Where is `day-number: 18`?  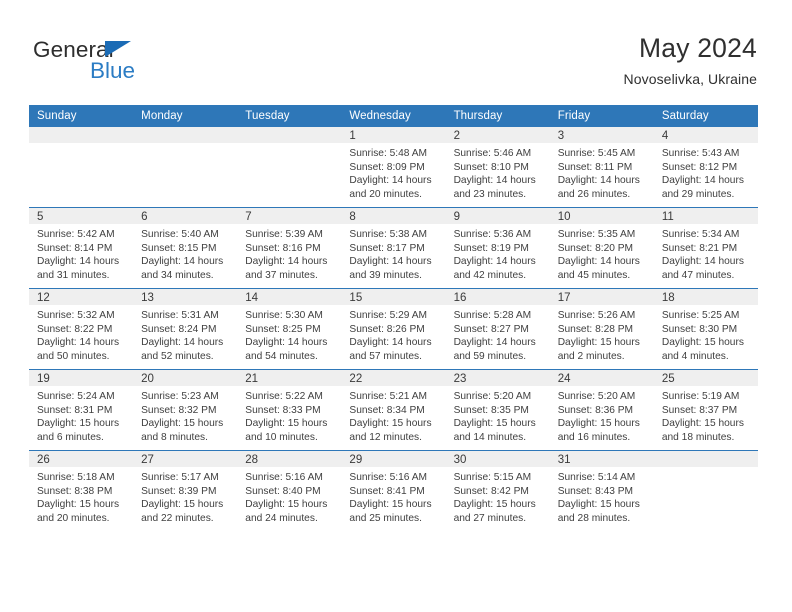 day-number: 18 is located at coordinates (705, 297).